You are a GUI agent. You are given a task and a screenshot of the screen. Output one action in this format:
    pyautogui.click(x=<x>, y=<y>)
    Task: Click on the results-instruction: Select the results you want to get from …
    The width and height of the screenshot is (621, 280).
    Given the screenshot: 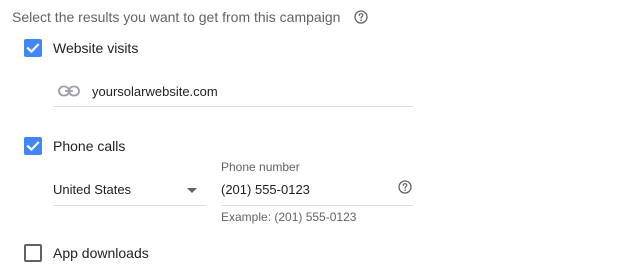 What is the action you would take?
    pyautogui.click(x=176, y=17)
    